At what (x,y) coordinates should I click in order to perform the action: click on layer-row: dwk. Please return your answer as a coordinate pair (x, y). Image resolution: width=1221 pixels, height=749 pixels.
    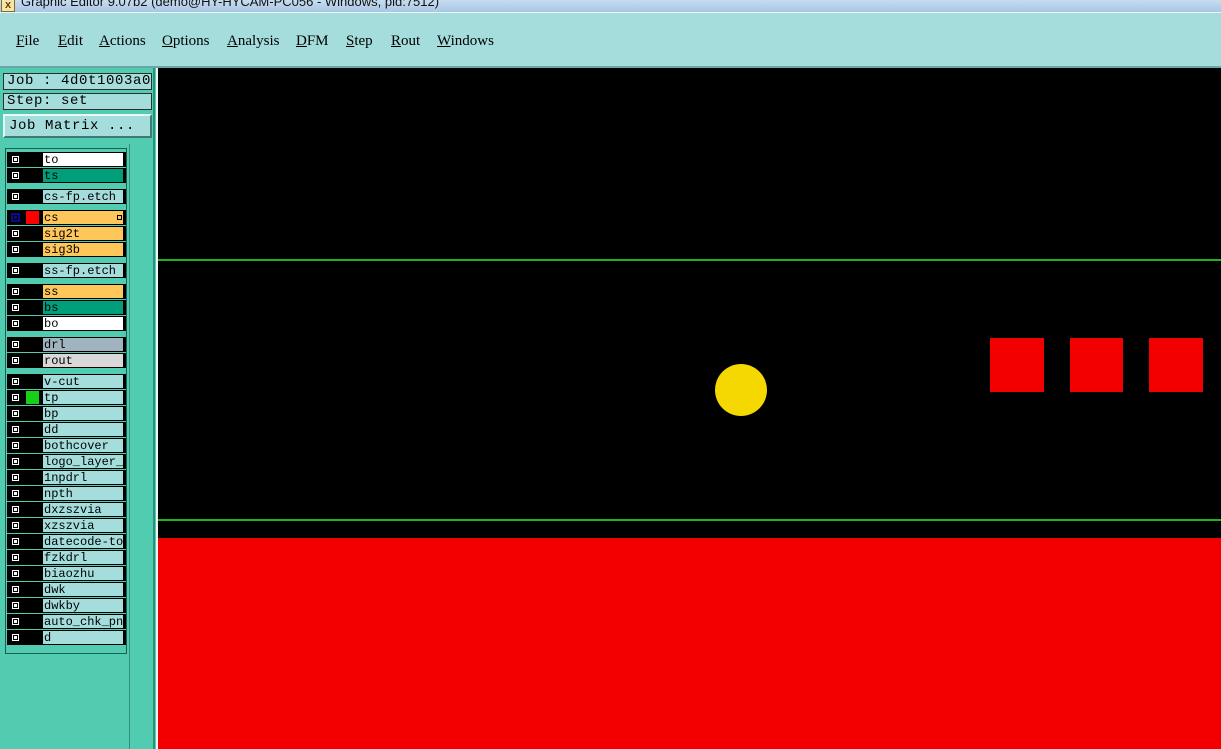
    Looking at the image, I should click on (66, 589).